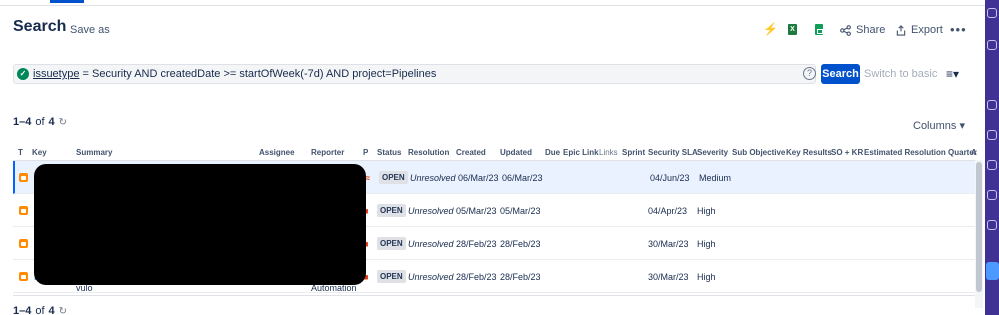  Describe the element at coordinates (958, 29) in the screenshot. I see `more-actions-icon: •••` at that location.